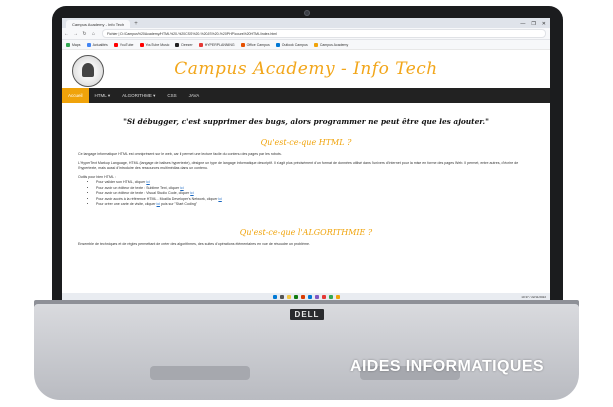 The height and width of the screenshot is (407, 613). I want to click on bookmark-label: Deezer, so click(187, 44).